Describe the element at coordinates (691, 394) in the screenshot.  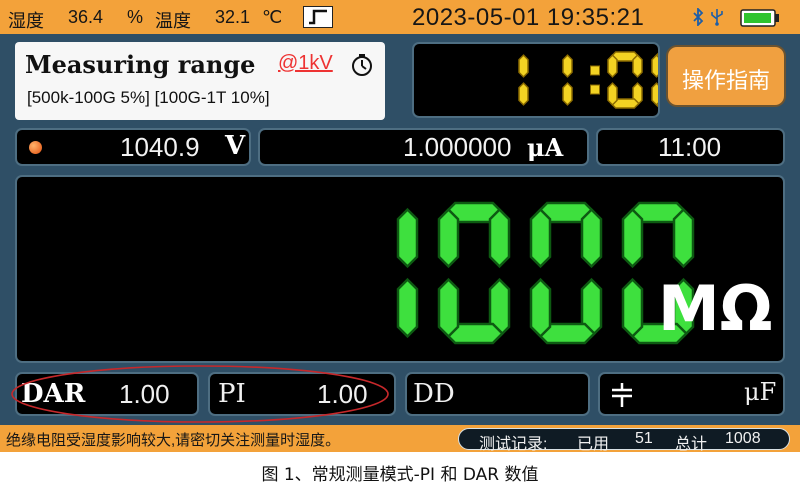
I see `capacitance-panel: μF` at that location.